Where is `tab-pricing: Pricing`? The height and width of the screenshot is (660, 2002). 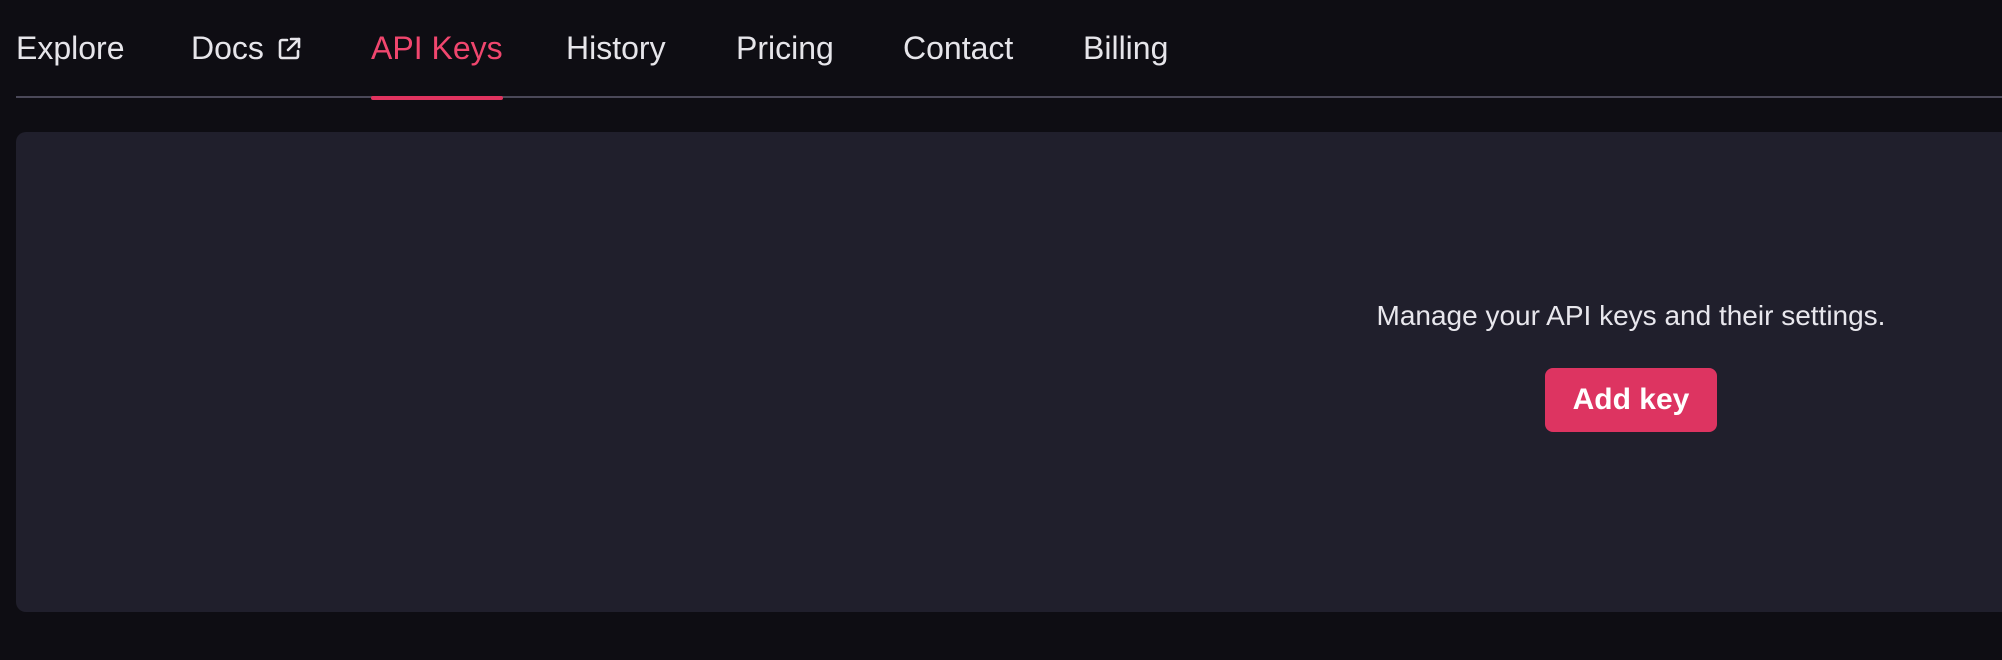
tab-pricing: Pricing is located at coordinates (785, 49).